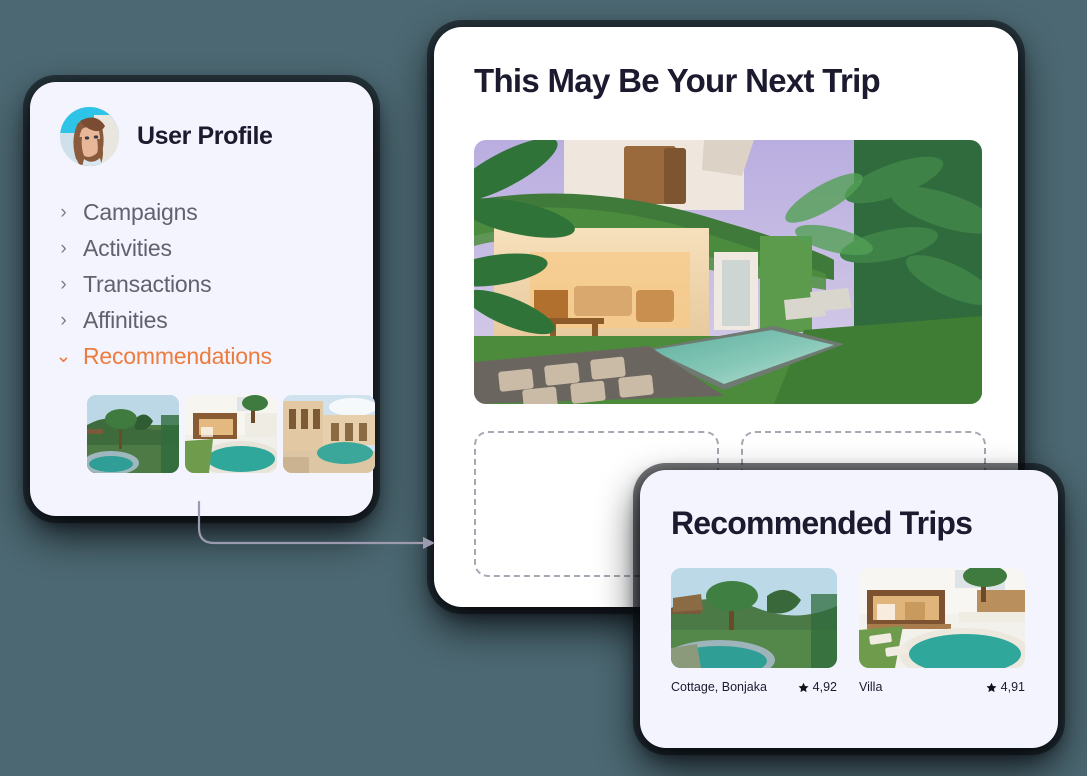 The width and height of the screenshot is (1087, 776). I want to click on profile-header: User Profile, so click(166, 136).